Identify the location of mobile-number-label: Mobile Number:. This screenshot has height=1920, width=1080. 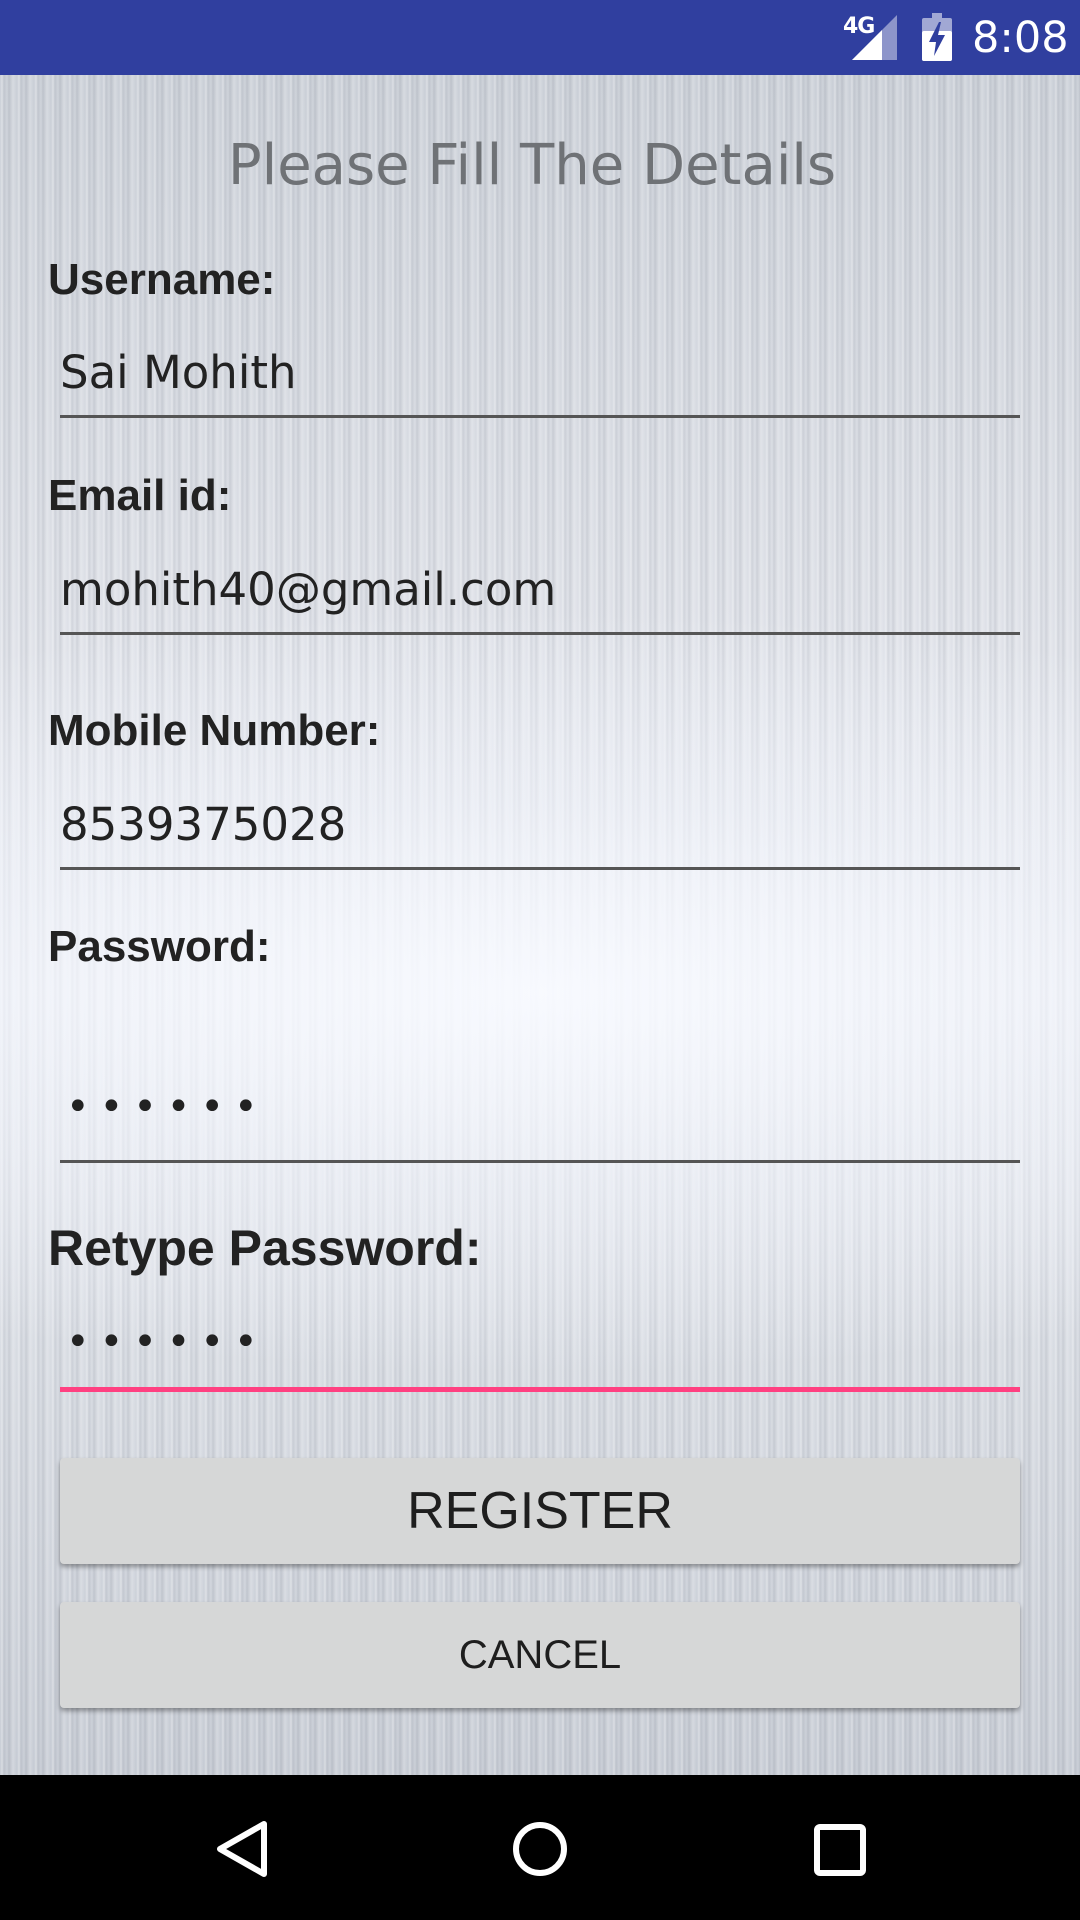
(214, 730).